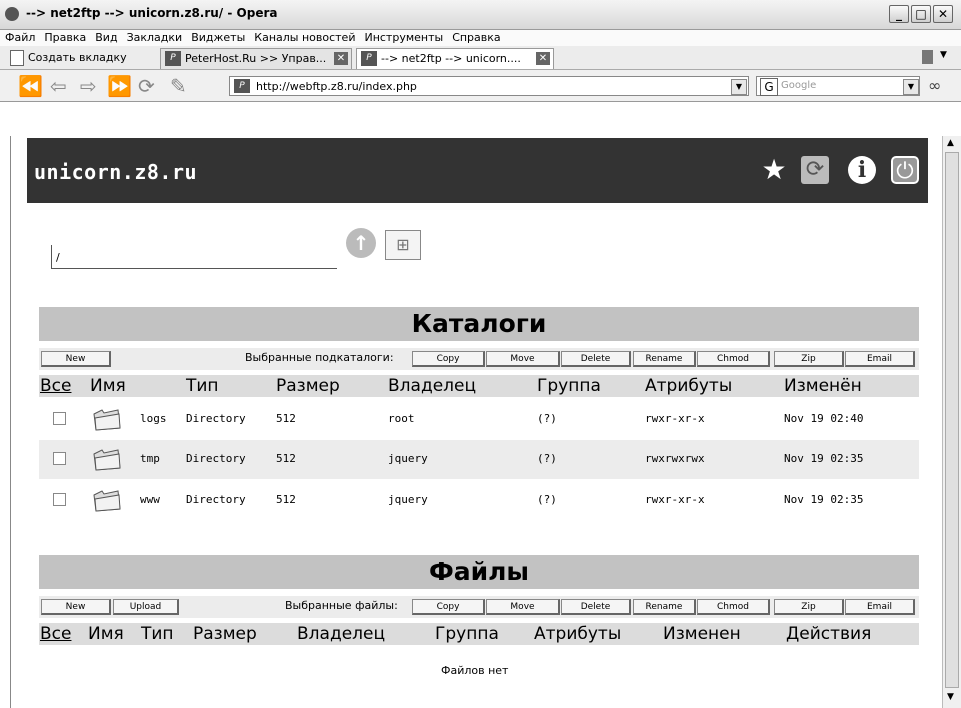 This screenshot has width=961, height=708. I want to click on scroll-up-icon: ▲, so click(950, 143).